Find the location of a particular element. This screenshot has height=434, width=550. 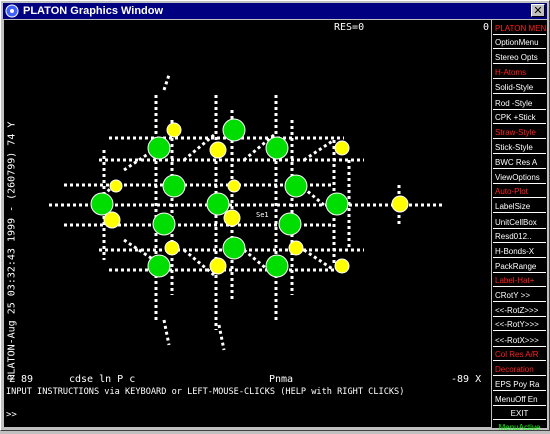

menu-item-unitcellbox: UnitCellBox is located at coordinates (519, 222).